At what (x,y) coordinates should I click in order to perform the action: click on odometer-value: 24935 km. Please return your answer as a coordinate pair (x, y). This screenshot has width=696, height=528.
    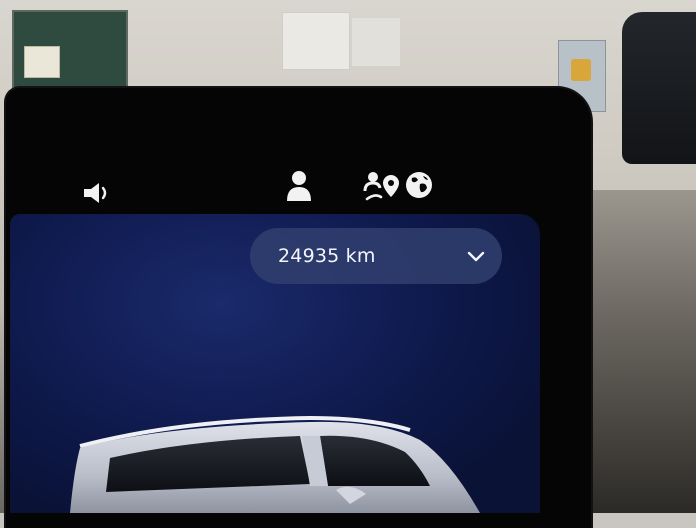
    Looking at the image, I should click on (327, 256).